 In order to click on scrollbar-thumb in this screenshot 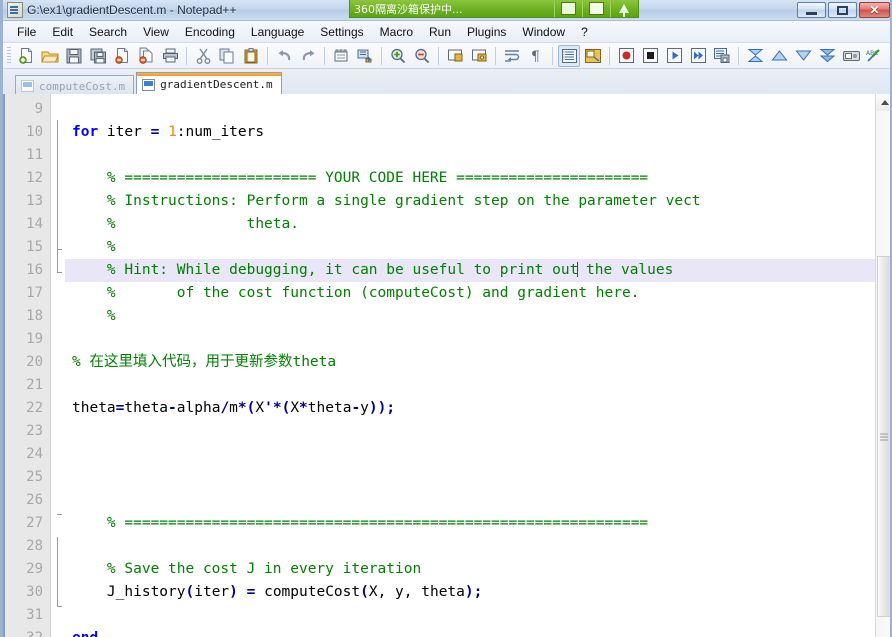, I will do `click(884, 436)`.